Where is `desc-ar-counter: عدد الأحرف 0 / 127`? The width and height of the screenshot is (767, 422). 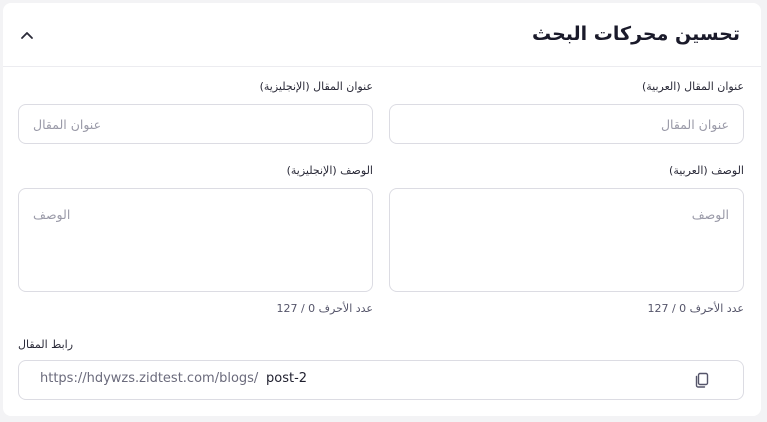 desc-ar-counter: عدد الأحرف 0 / 127 is located at coordinates (695, 308).